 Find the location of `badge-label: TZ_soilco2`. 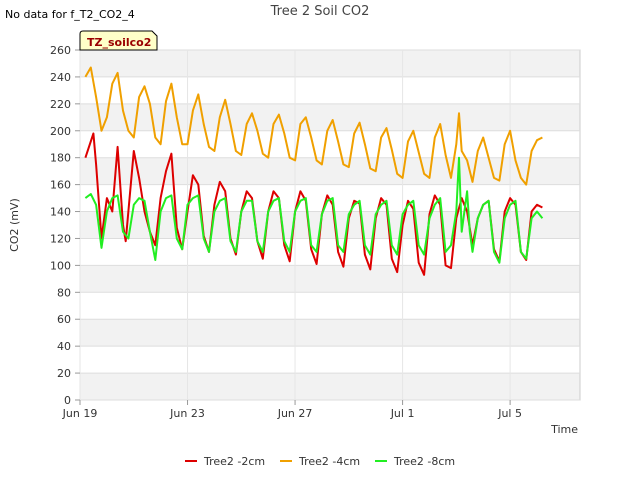

badge-label: TZ_soilco2 is located at coordinates (119, 42).